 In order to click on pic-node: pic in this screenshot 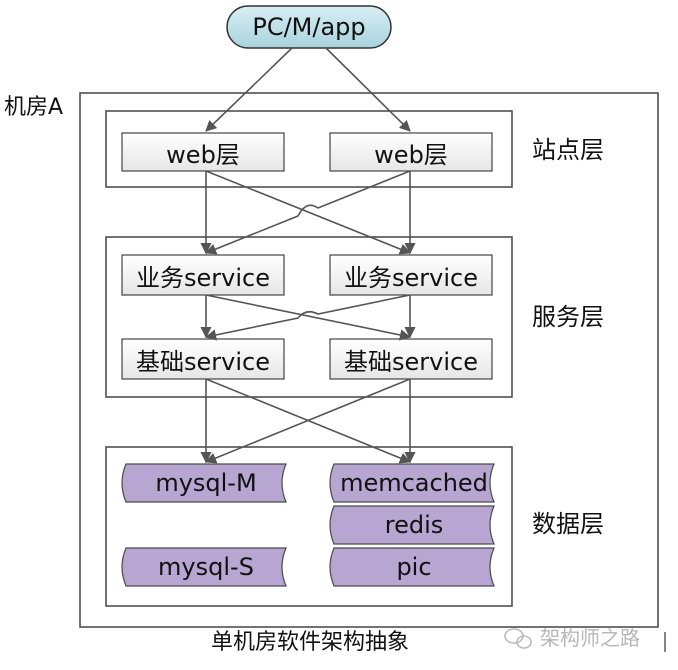, I will do `click(414, 567)`.